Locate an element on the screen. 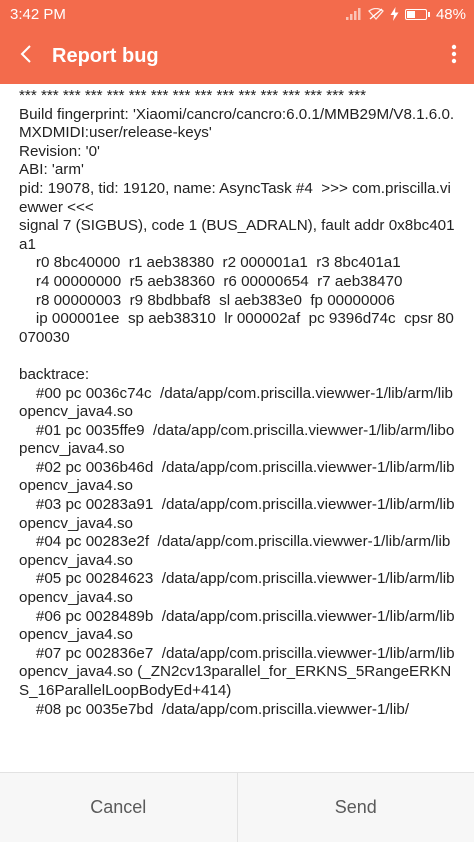  log-line: ABI: 'arm' is located at coordinates (51, 170).